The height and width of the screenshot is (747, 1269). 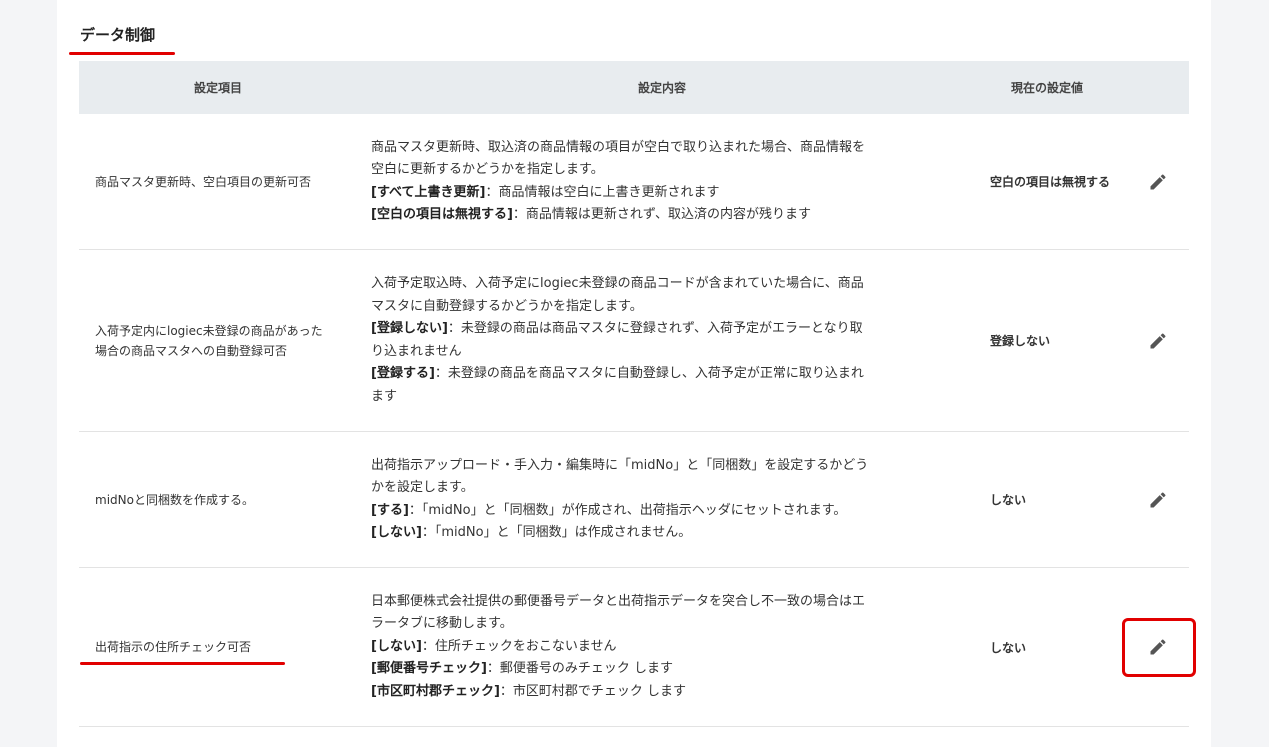 I want to click on desc-text: ：郵便番号のみチェック します, so click(x=580, y=669).